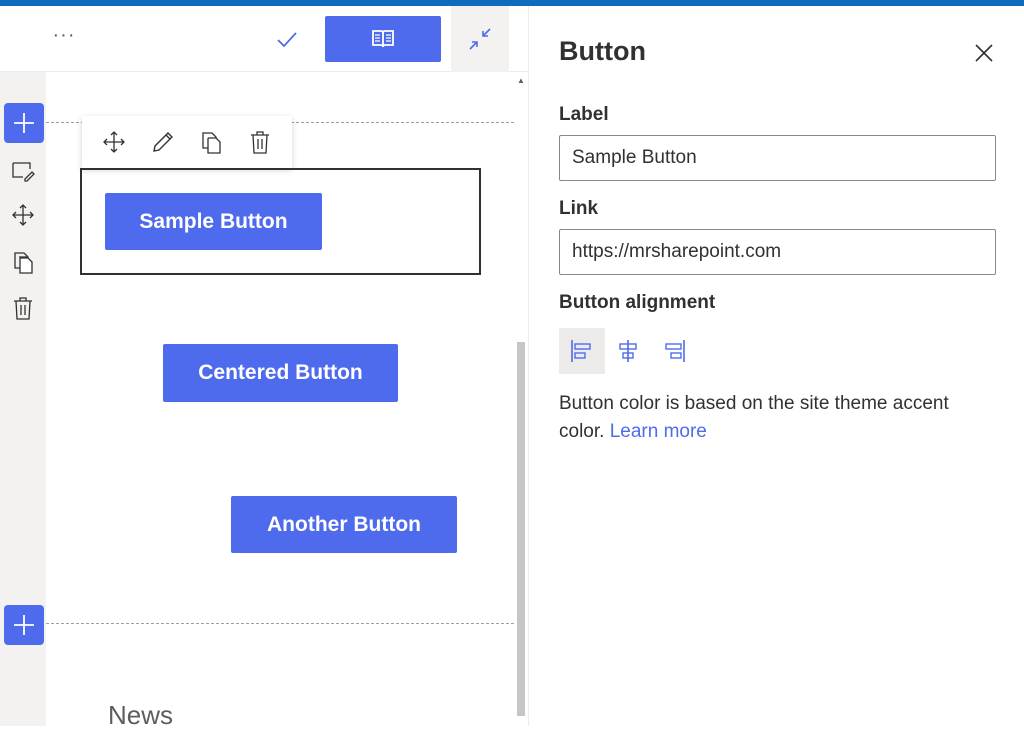 Image resolution: width=1024 pixels, height=731 pixels. I want to click on move-section-button, so click(23, 215).